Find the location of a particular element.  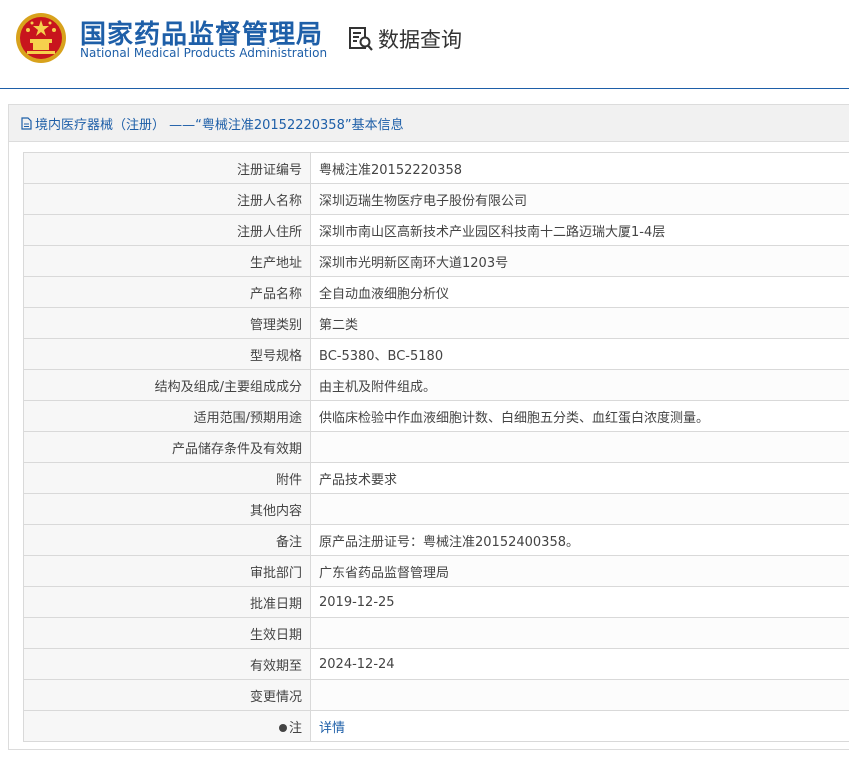

field-value: 第二类 is located at coordinates (579, 323).